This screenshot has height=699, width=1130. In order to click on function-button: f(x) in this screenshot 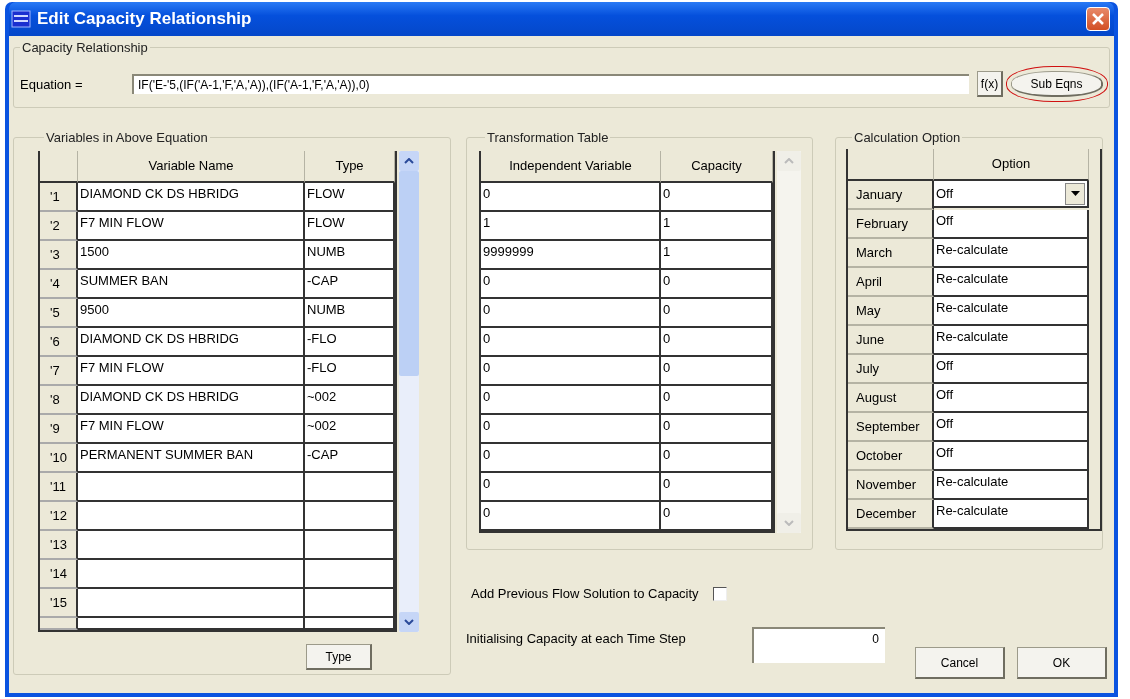, I will do `click(990, 84)`.